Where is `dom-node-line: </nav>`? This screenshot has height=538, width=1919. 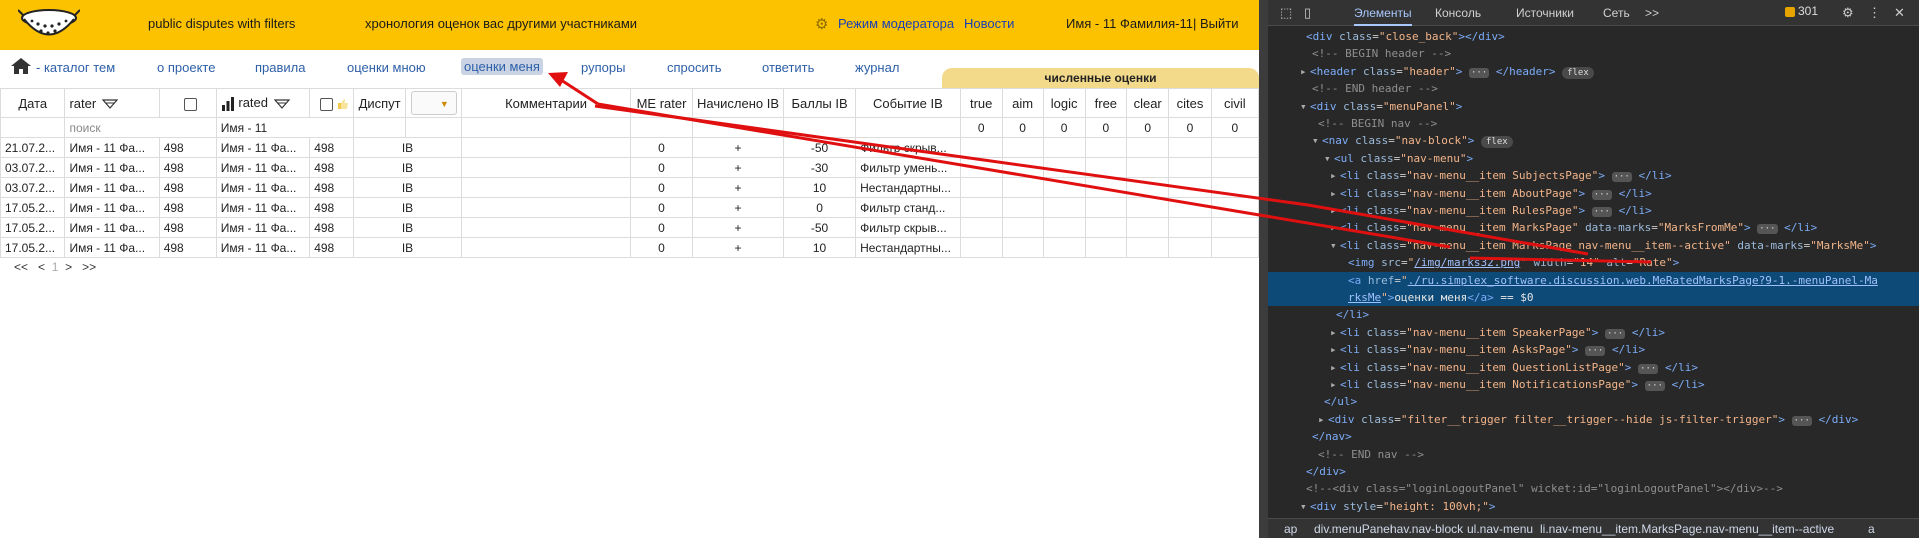
dom-node-line: </nav> is located at coordinates (1593, 436).